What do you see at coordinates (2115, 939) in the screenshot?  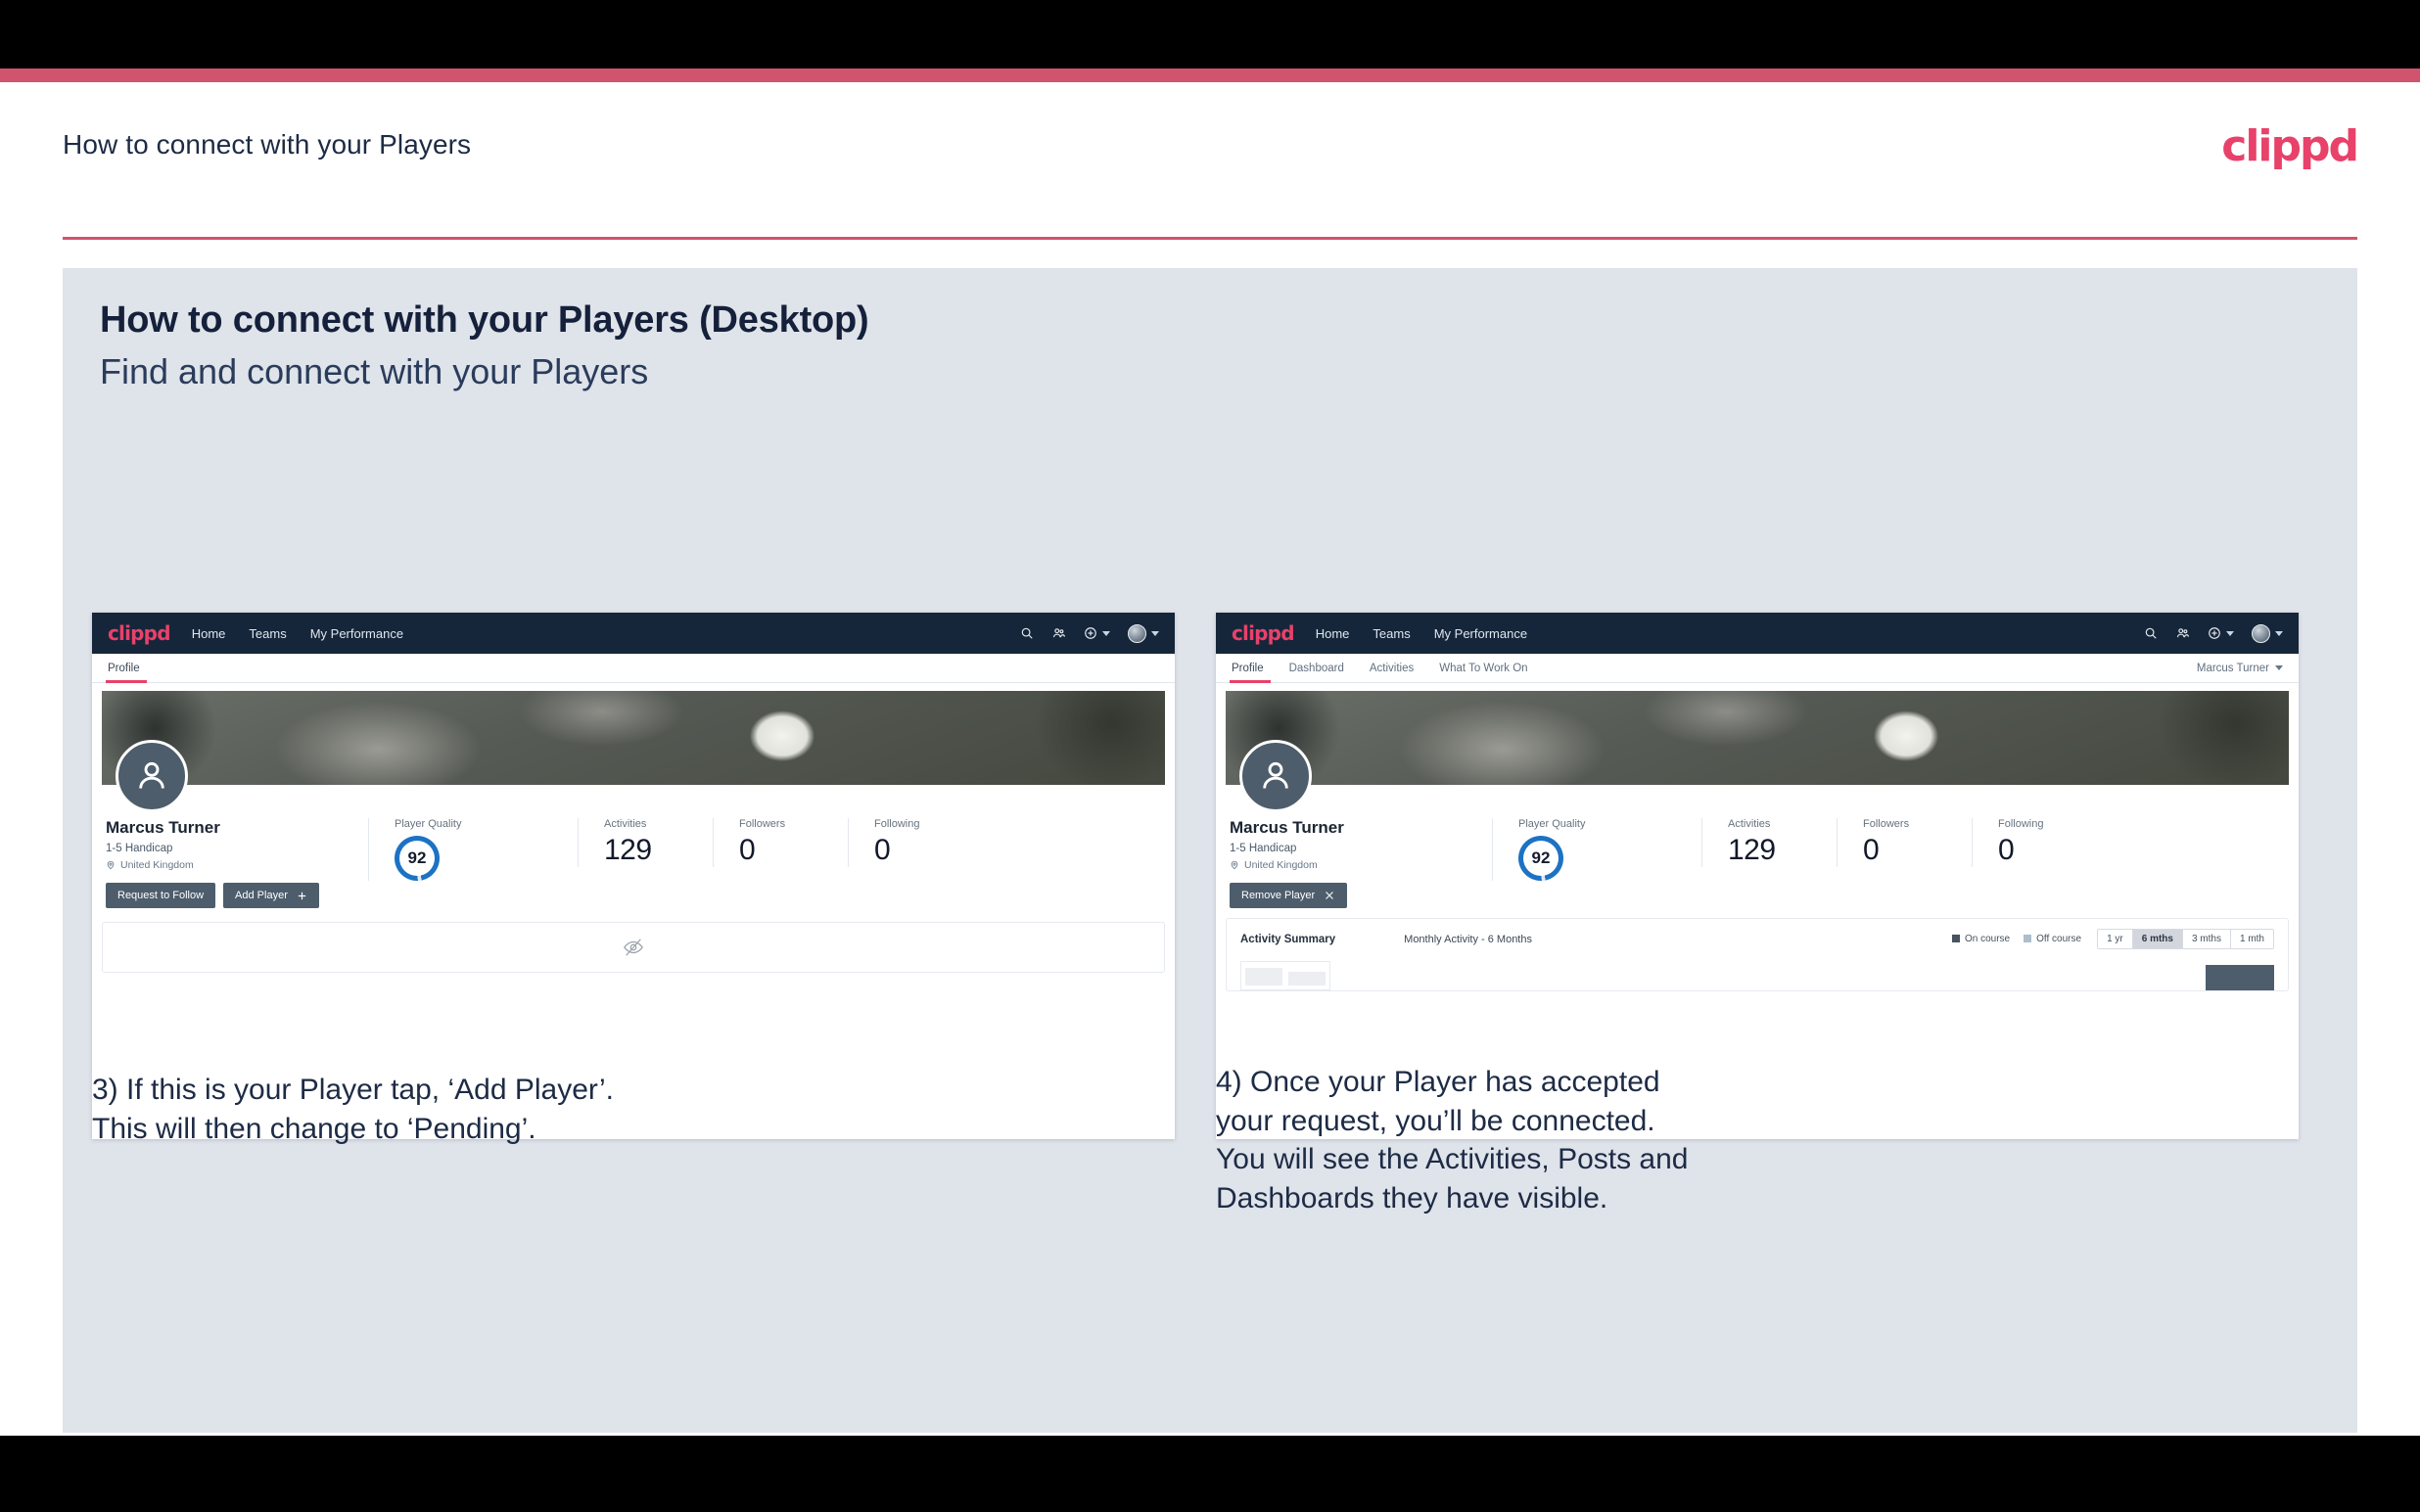 I see `range-1yr: 1 yr` at bounding box center [2115, 939].